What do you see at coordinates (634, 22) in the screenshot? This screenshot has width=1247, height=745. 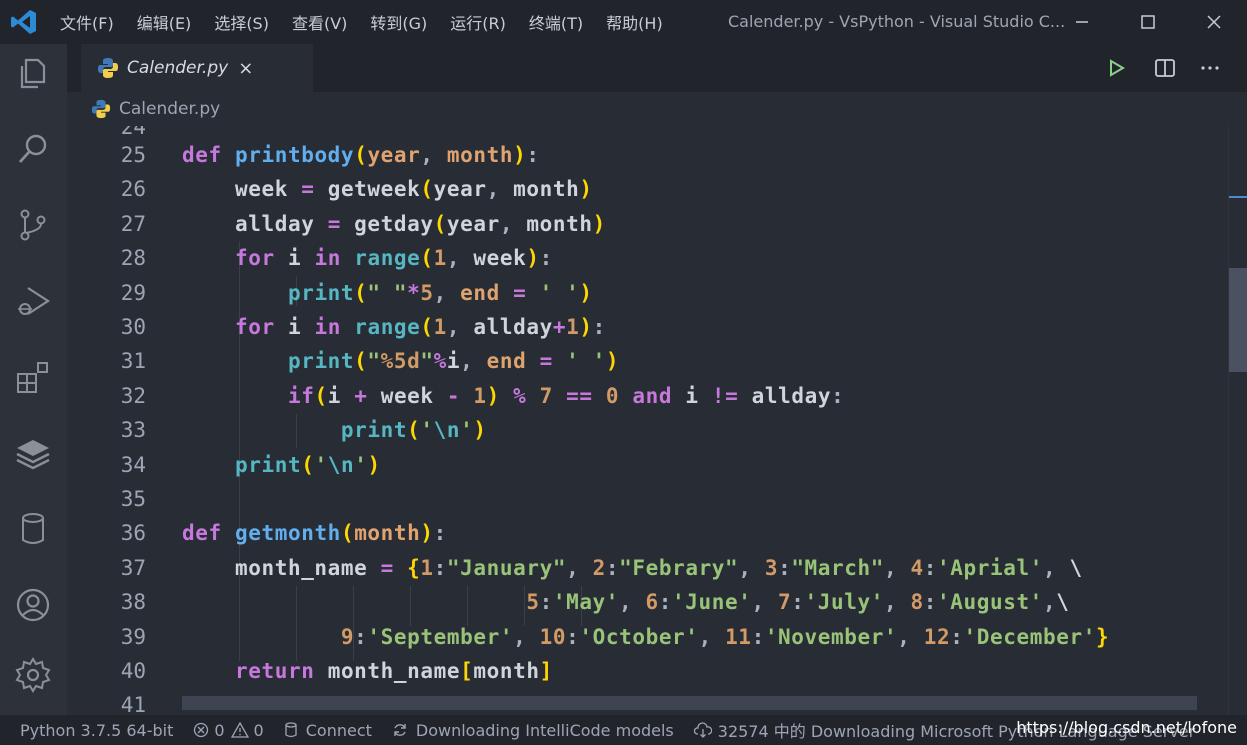 I see `menu-help: 帮助(H)` at bounding box center [634, 22].